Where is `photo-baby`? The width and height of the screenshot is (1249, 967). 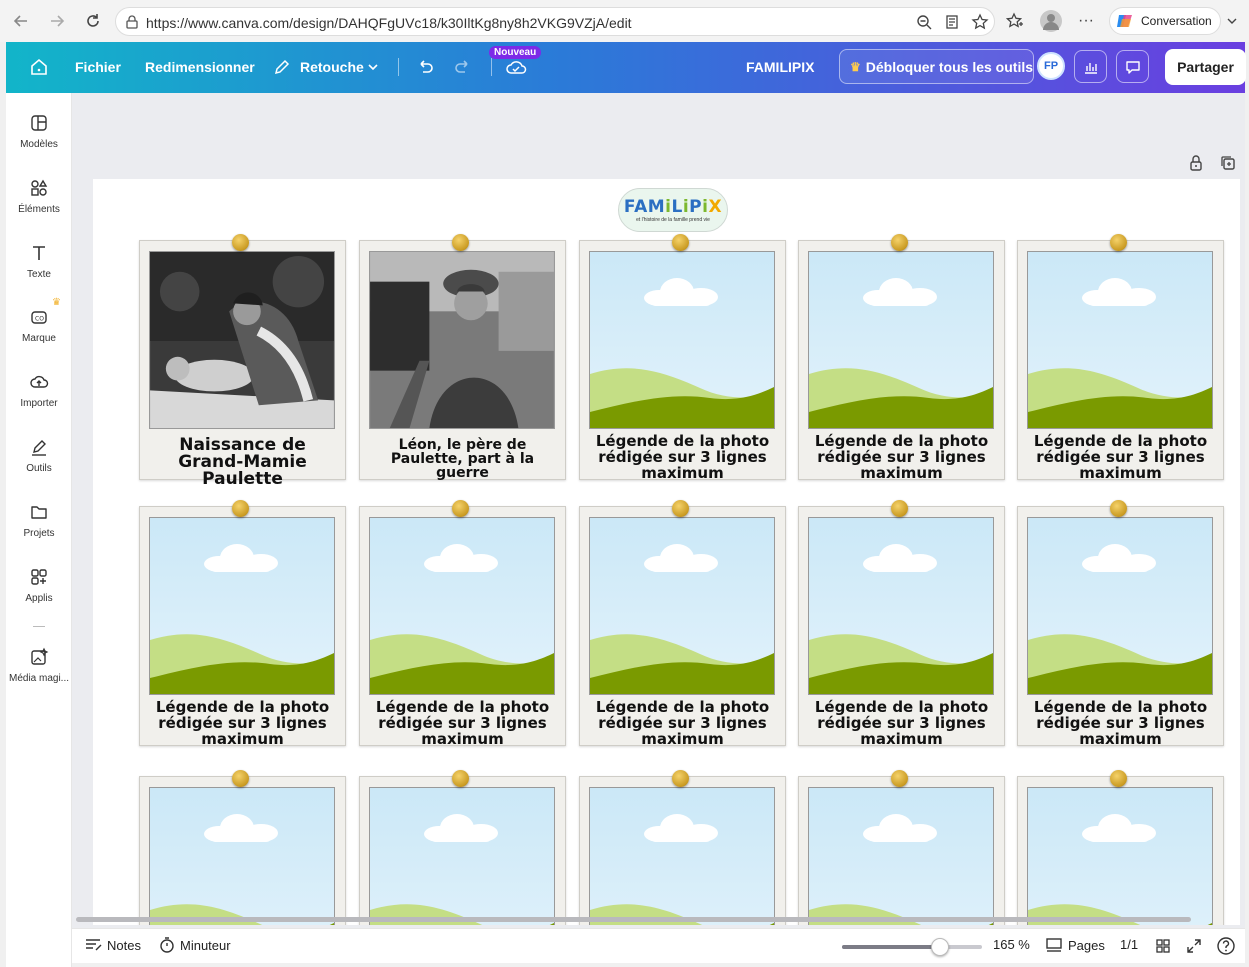 photo-baby is located at coordinates (242, 340).